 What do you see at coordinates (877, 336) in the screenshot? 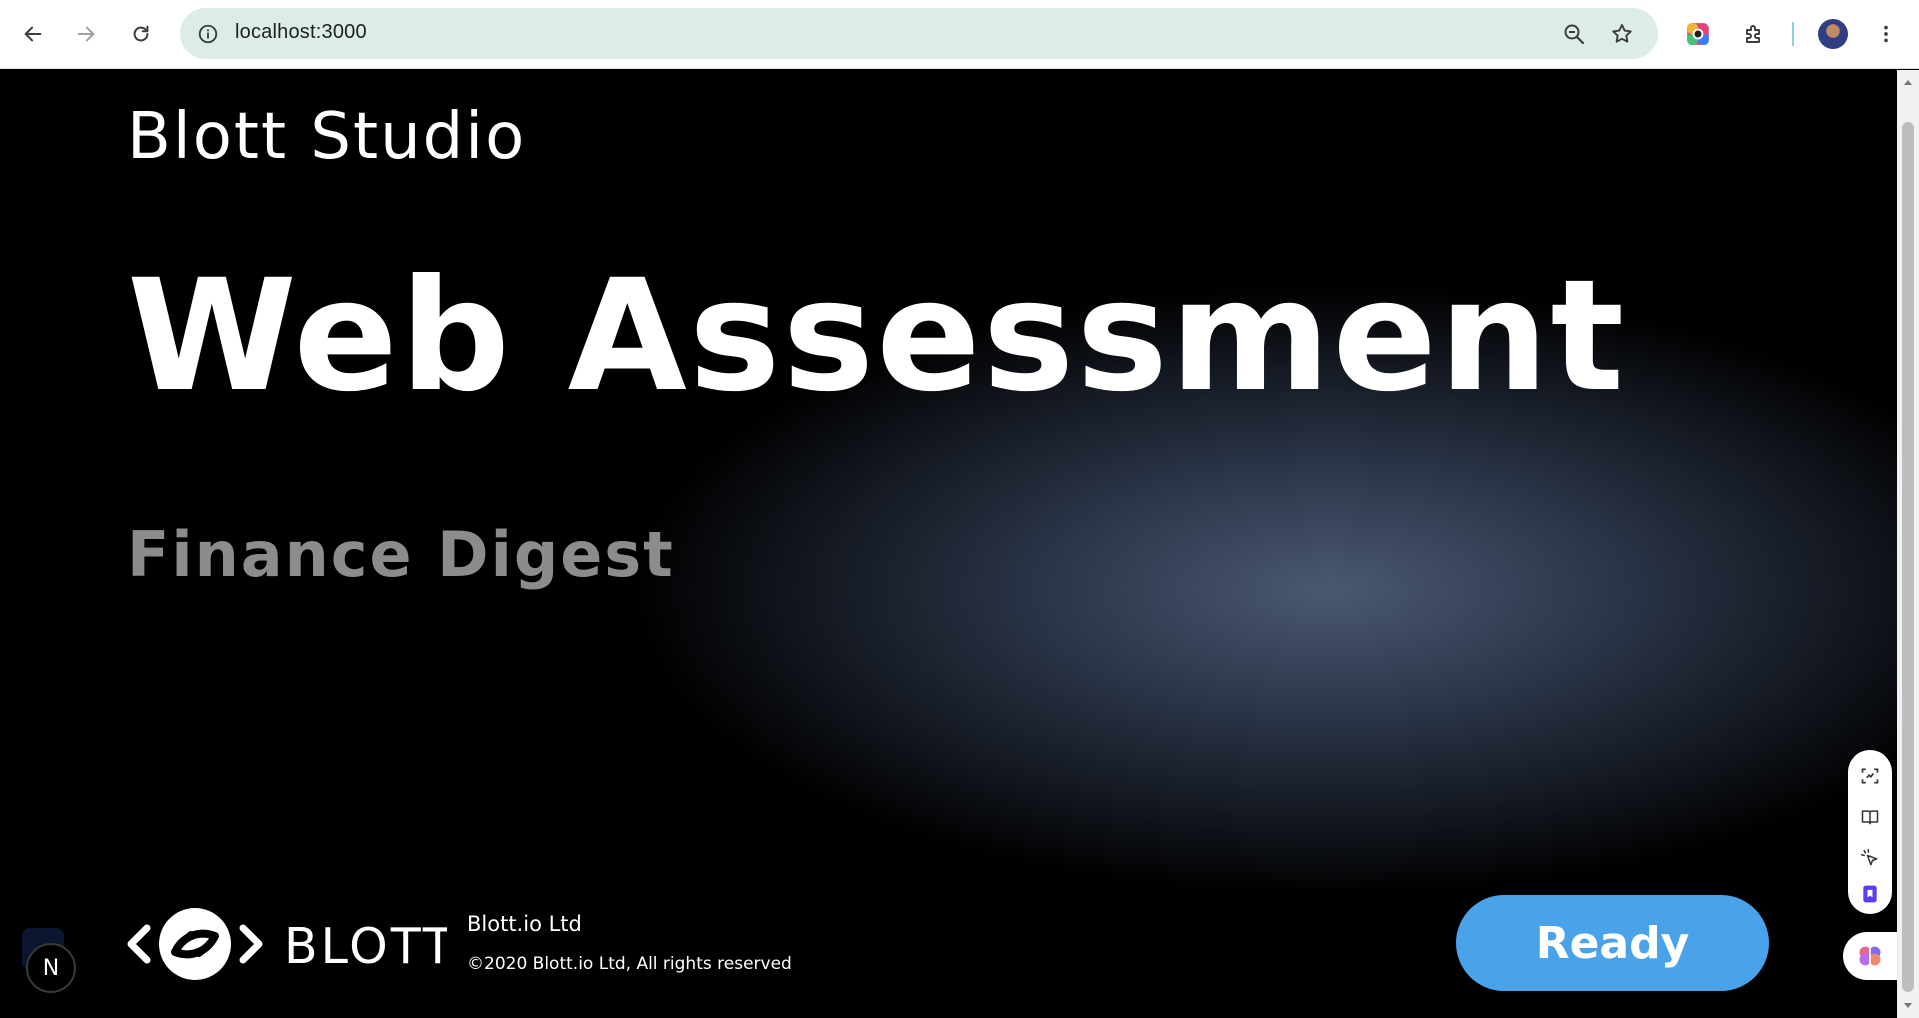
I see `page-title: Web Assessment` at bounding box center [877, 336].